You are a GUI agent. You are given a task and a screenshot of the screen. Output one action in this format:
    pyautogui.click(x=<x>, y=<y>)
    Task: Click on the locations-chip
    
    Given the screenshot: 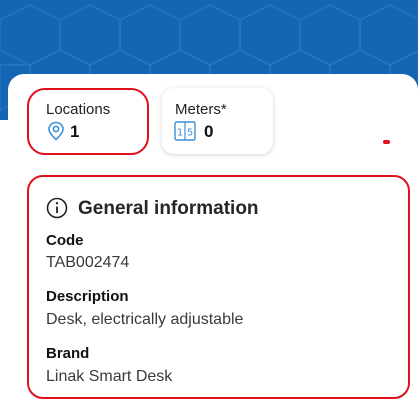 What is the action you would take?
    pyautogui.click(x=88, y=121)
    